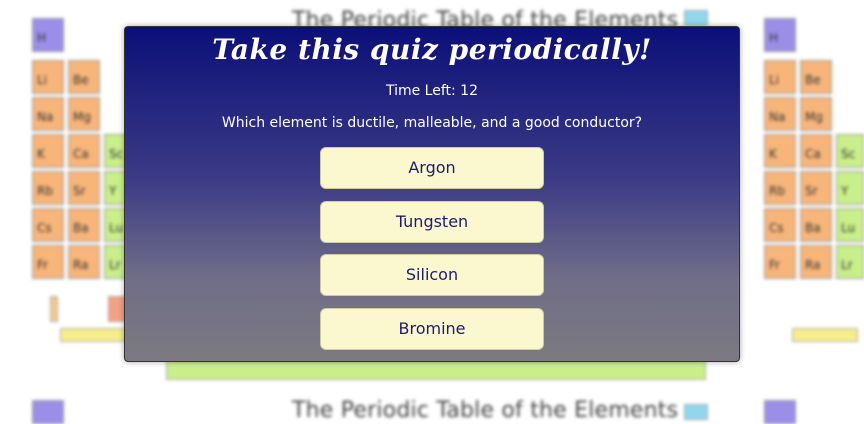  What do you see at coordinates (780, 262) in the screenshot?
I see `element-tile-fr-right: Fr` at bounding box center [780, 262].